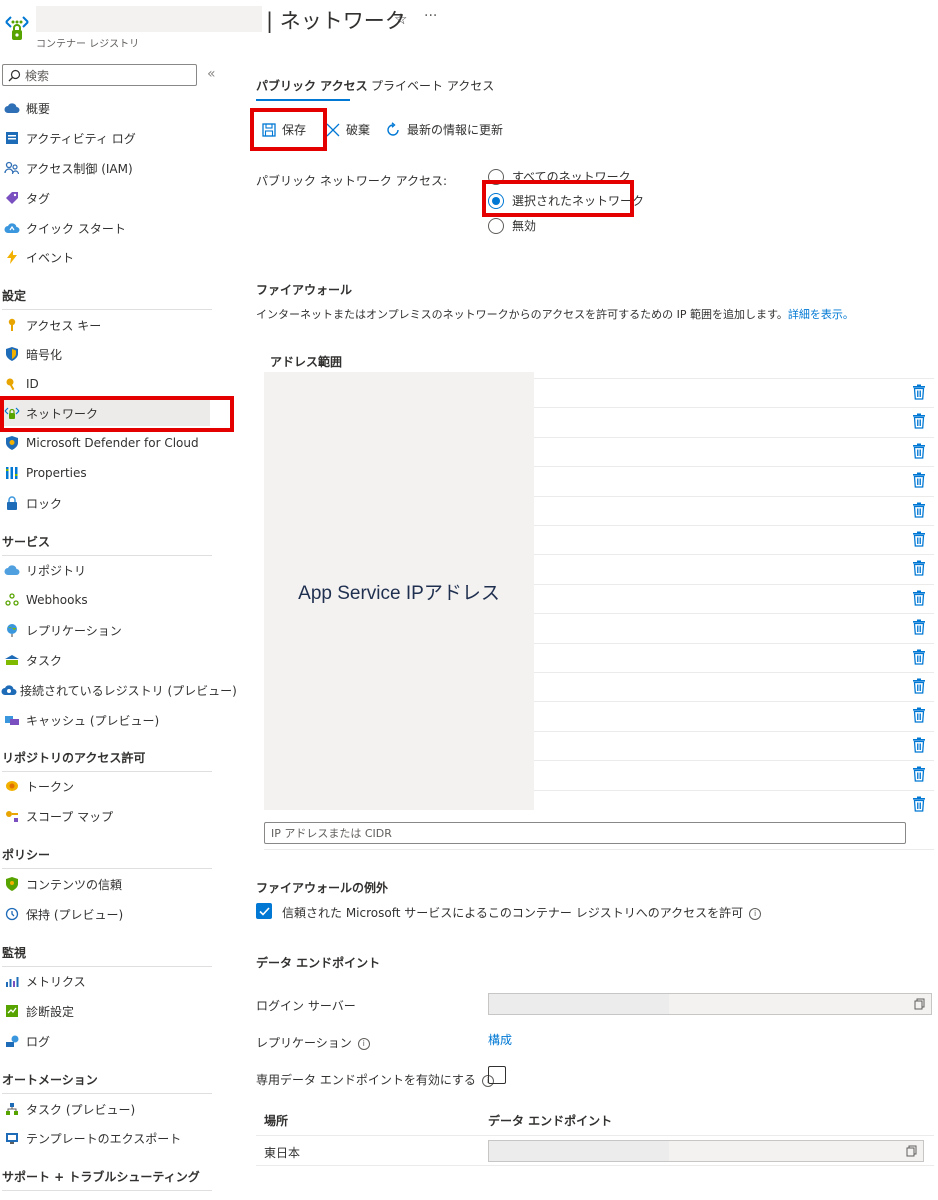  I want to click on discard-button: 破棄, so click(348, 129).